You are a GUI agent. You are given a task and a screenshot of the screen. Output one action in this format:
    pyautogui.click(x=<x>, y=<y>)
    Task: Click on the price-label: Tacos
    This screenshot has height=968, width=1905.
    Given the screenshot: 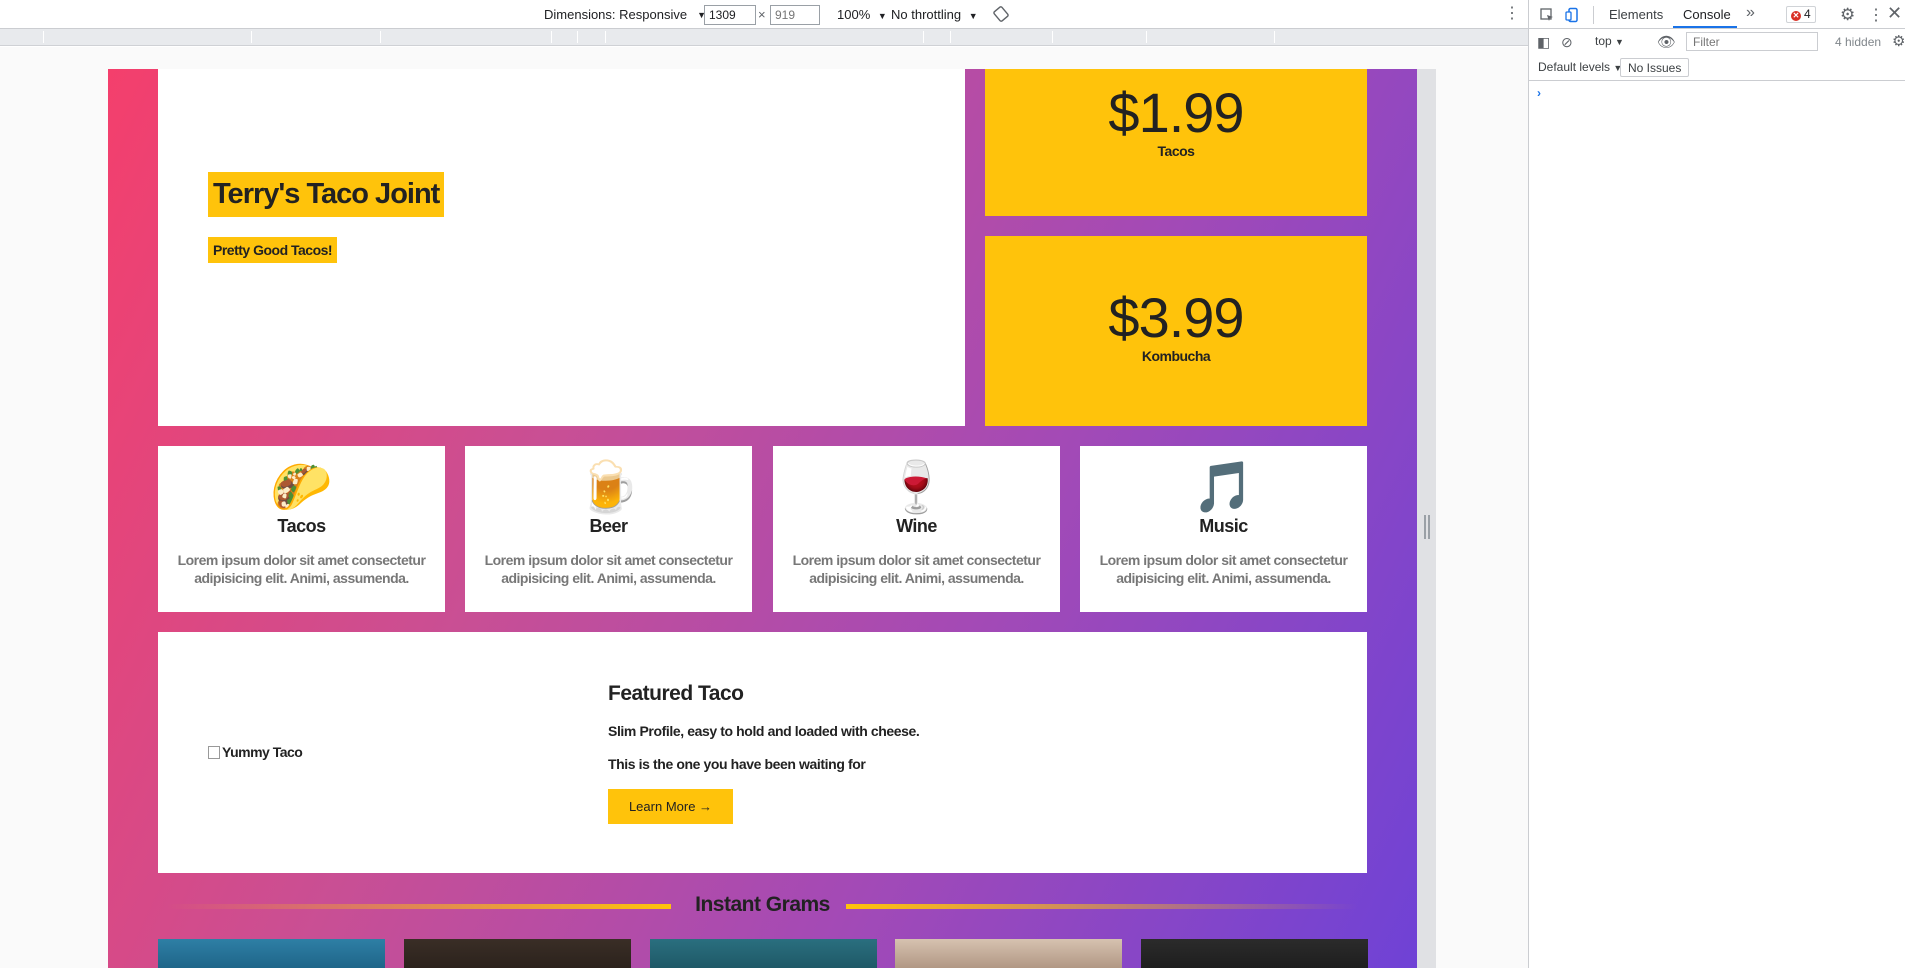 What is the action you would take?
    pyautogui.click(x=1176, y=151)
    